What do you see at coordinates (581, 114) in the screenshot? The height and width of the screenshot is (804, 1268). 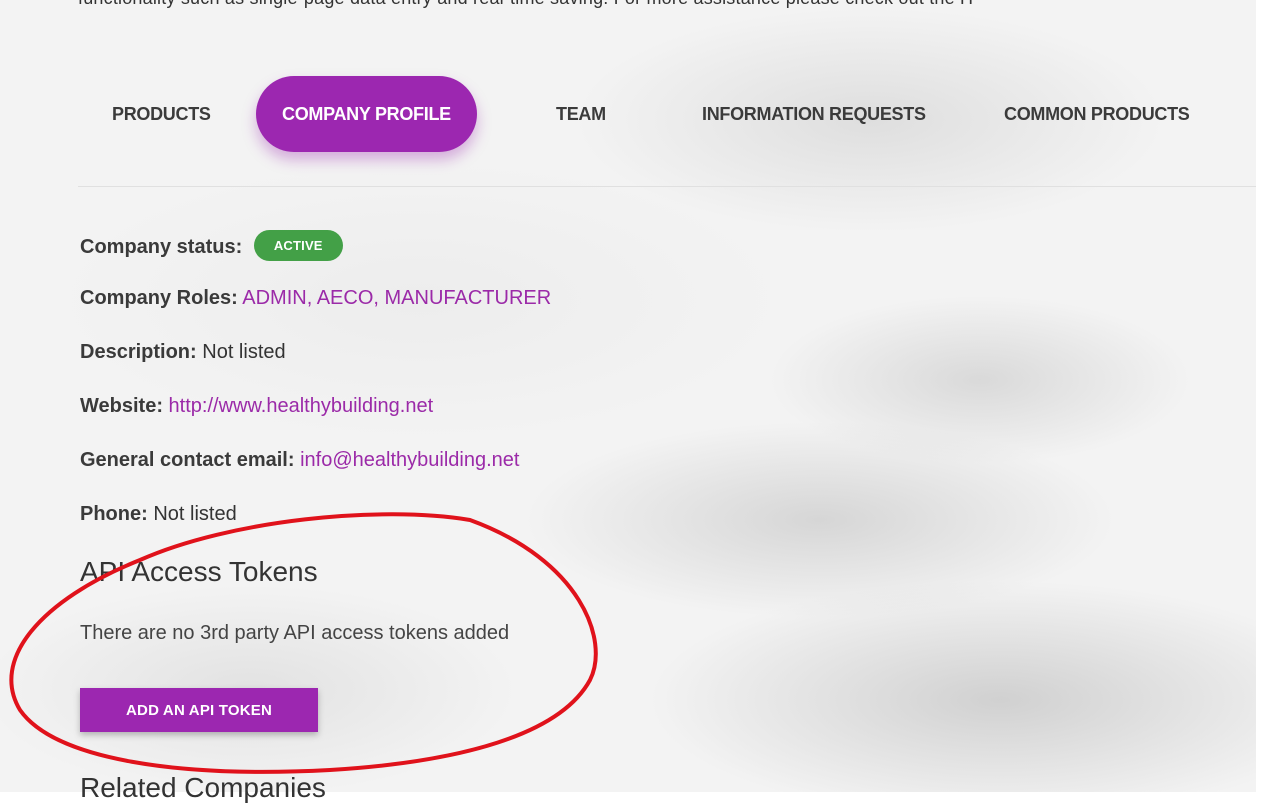 I see `tab-team: TEAM` at bounding box center [581, 114].